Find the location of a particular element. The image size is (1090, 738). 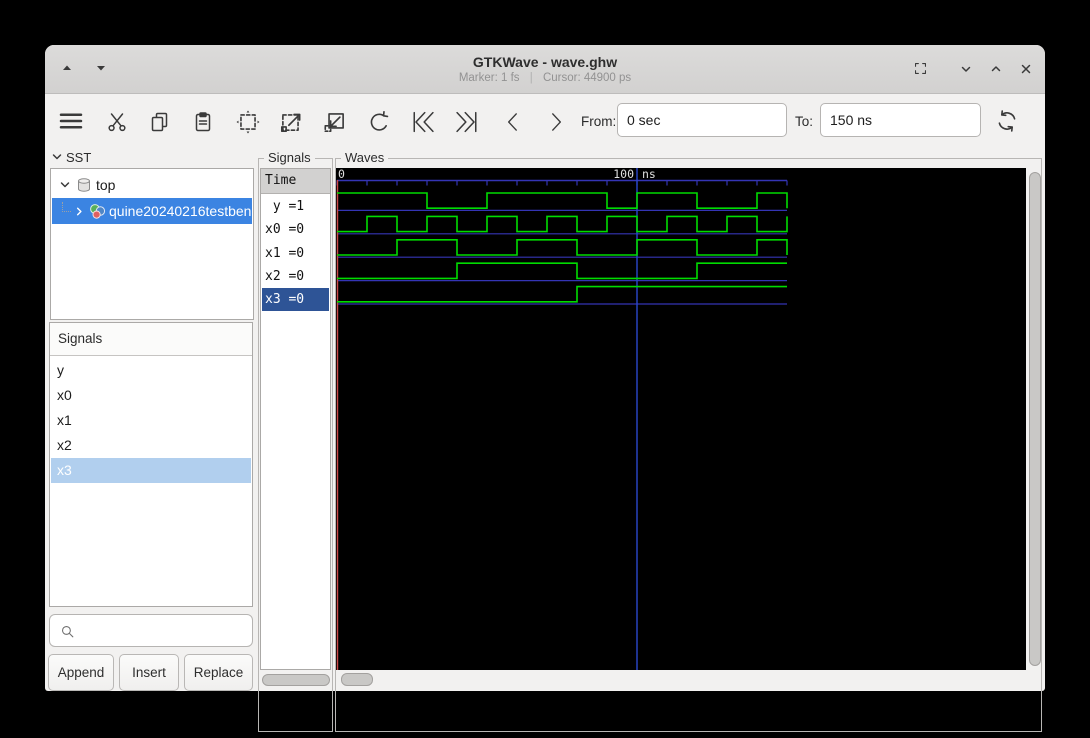

time-column-header: Time is located at coordinates (295, 181).